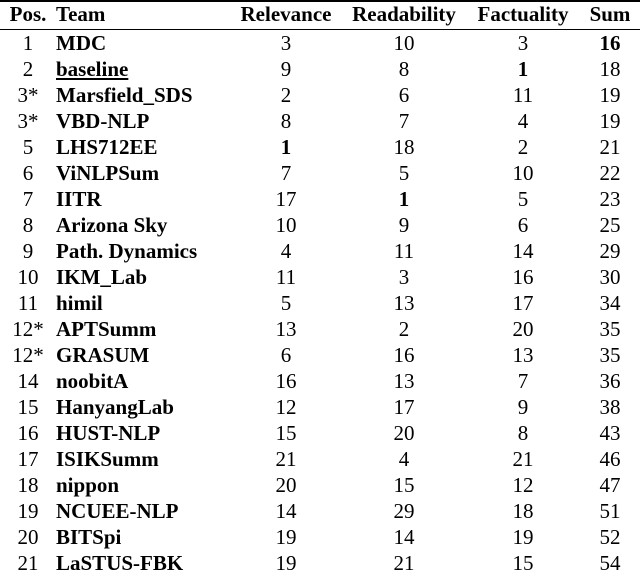  What do you see at coordinates (523, 121) in the screenshot?
I see `cell-factuality: 4` at bounding box center [523, 121].